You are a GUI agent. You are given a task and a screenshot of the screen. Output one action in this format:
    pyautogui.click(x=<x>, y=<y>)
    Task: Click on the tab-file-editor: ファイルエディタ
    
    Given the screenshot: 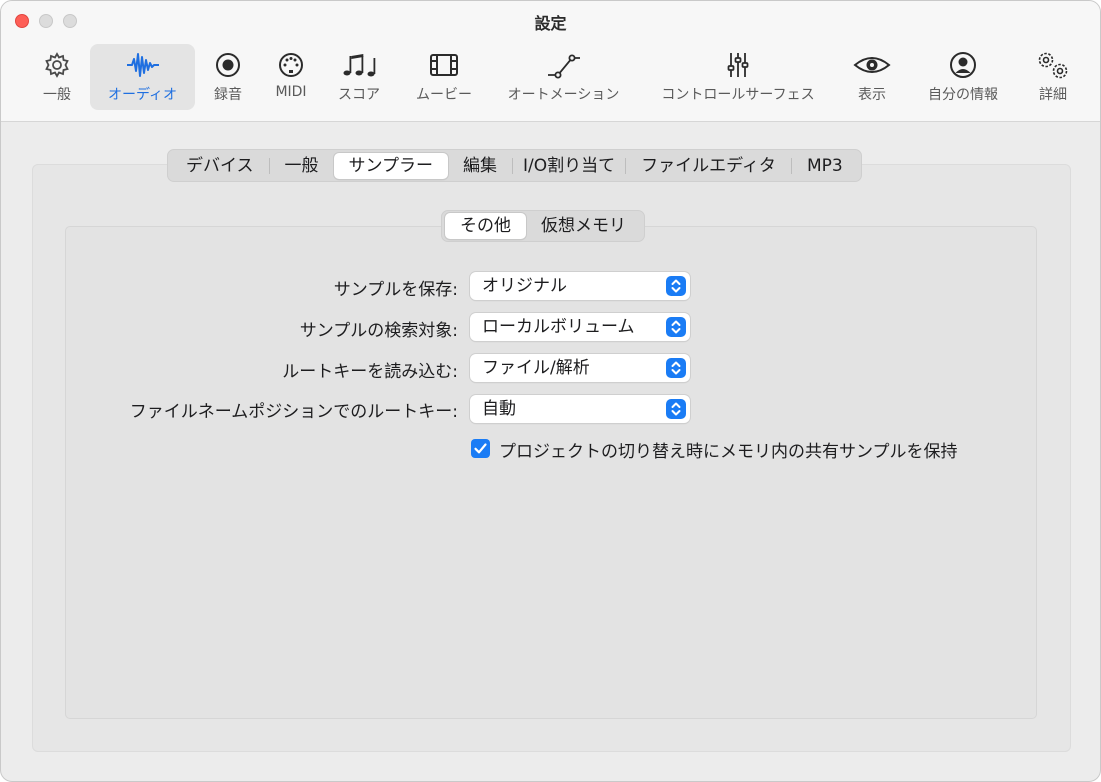 What is the action you would take?
    pyautogui.click(x=708, y=166)
    